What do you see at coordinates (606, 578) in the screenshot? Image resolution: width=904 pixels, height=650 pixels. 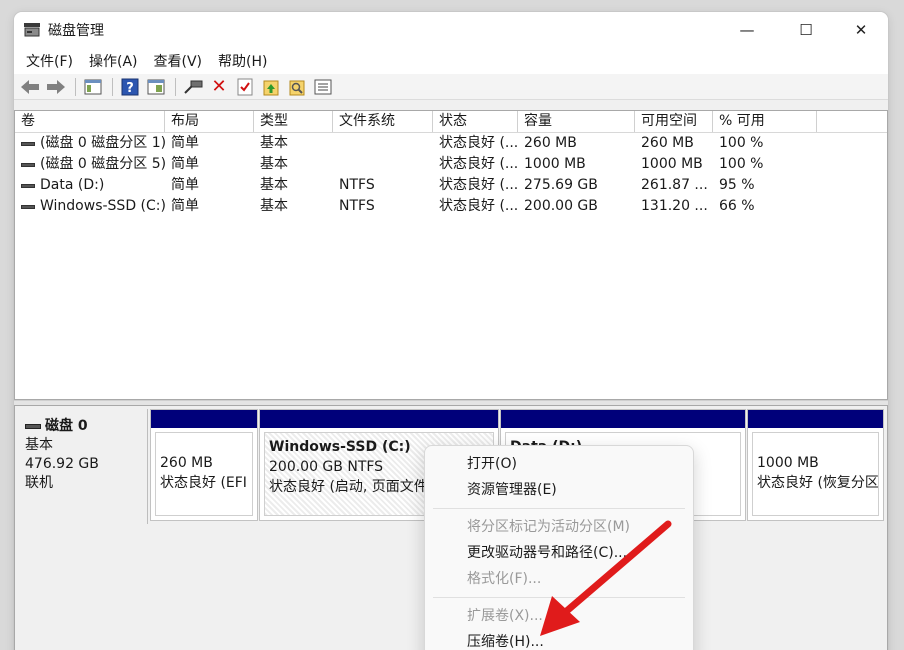 I see `annotation-arrow-icon` at bounding box center [606, 578].